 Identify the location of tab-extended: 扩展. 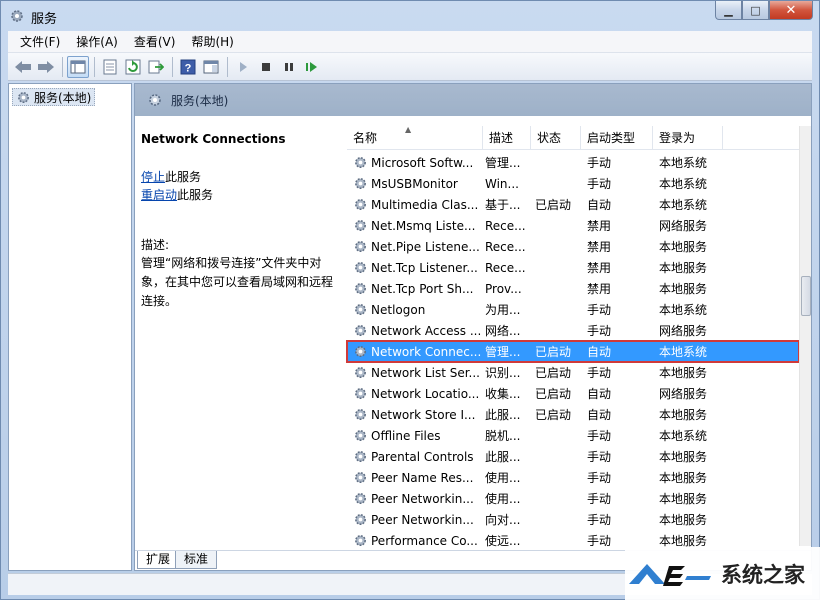
(158, 560).